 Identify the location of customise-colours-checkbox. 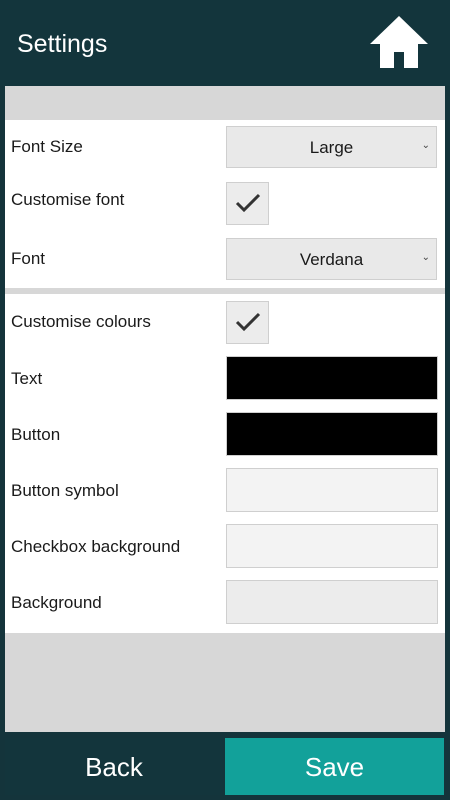
(247, 322).